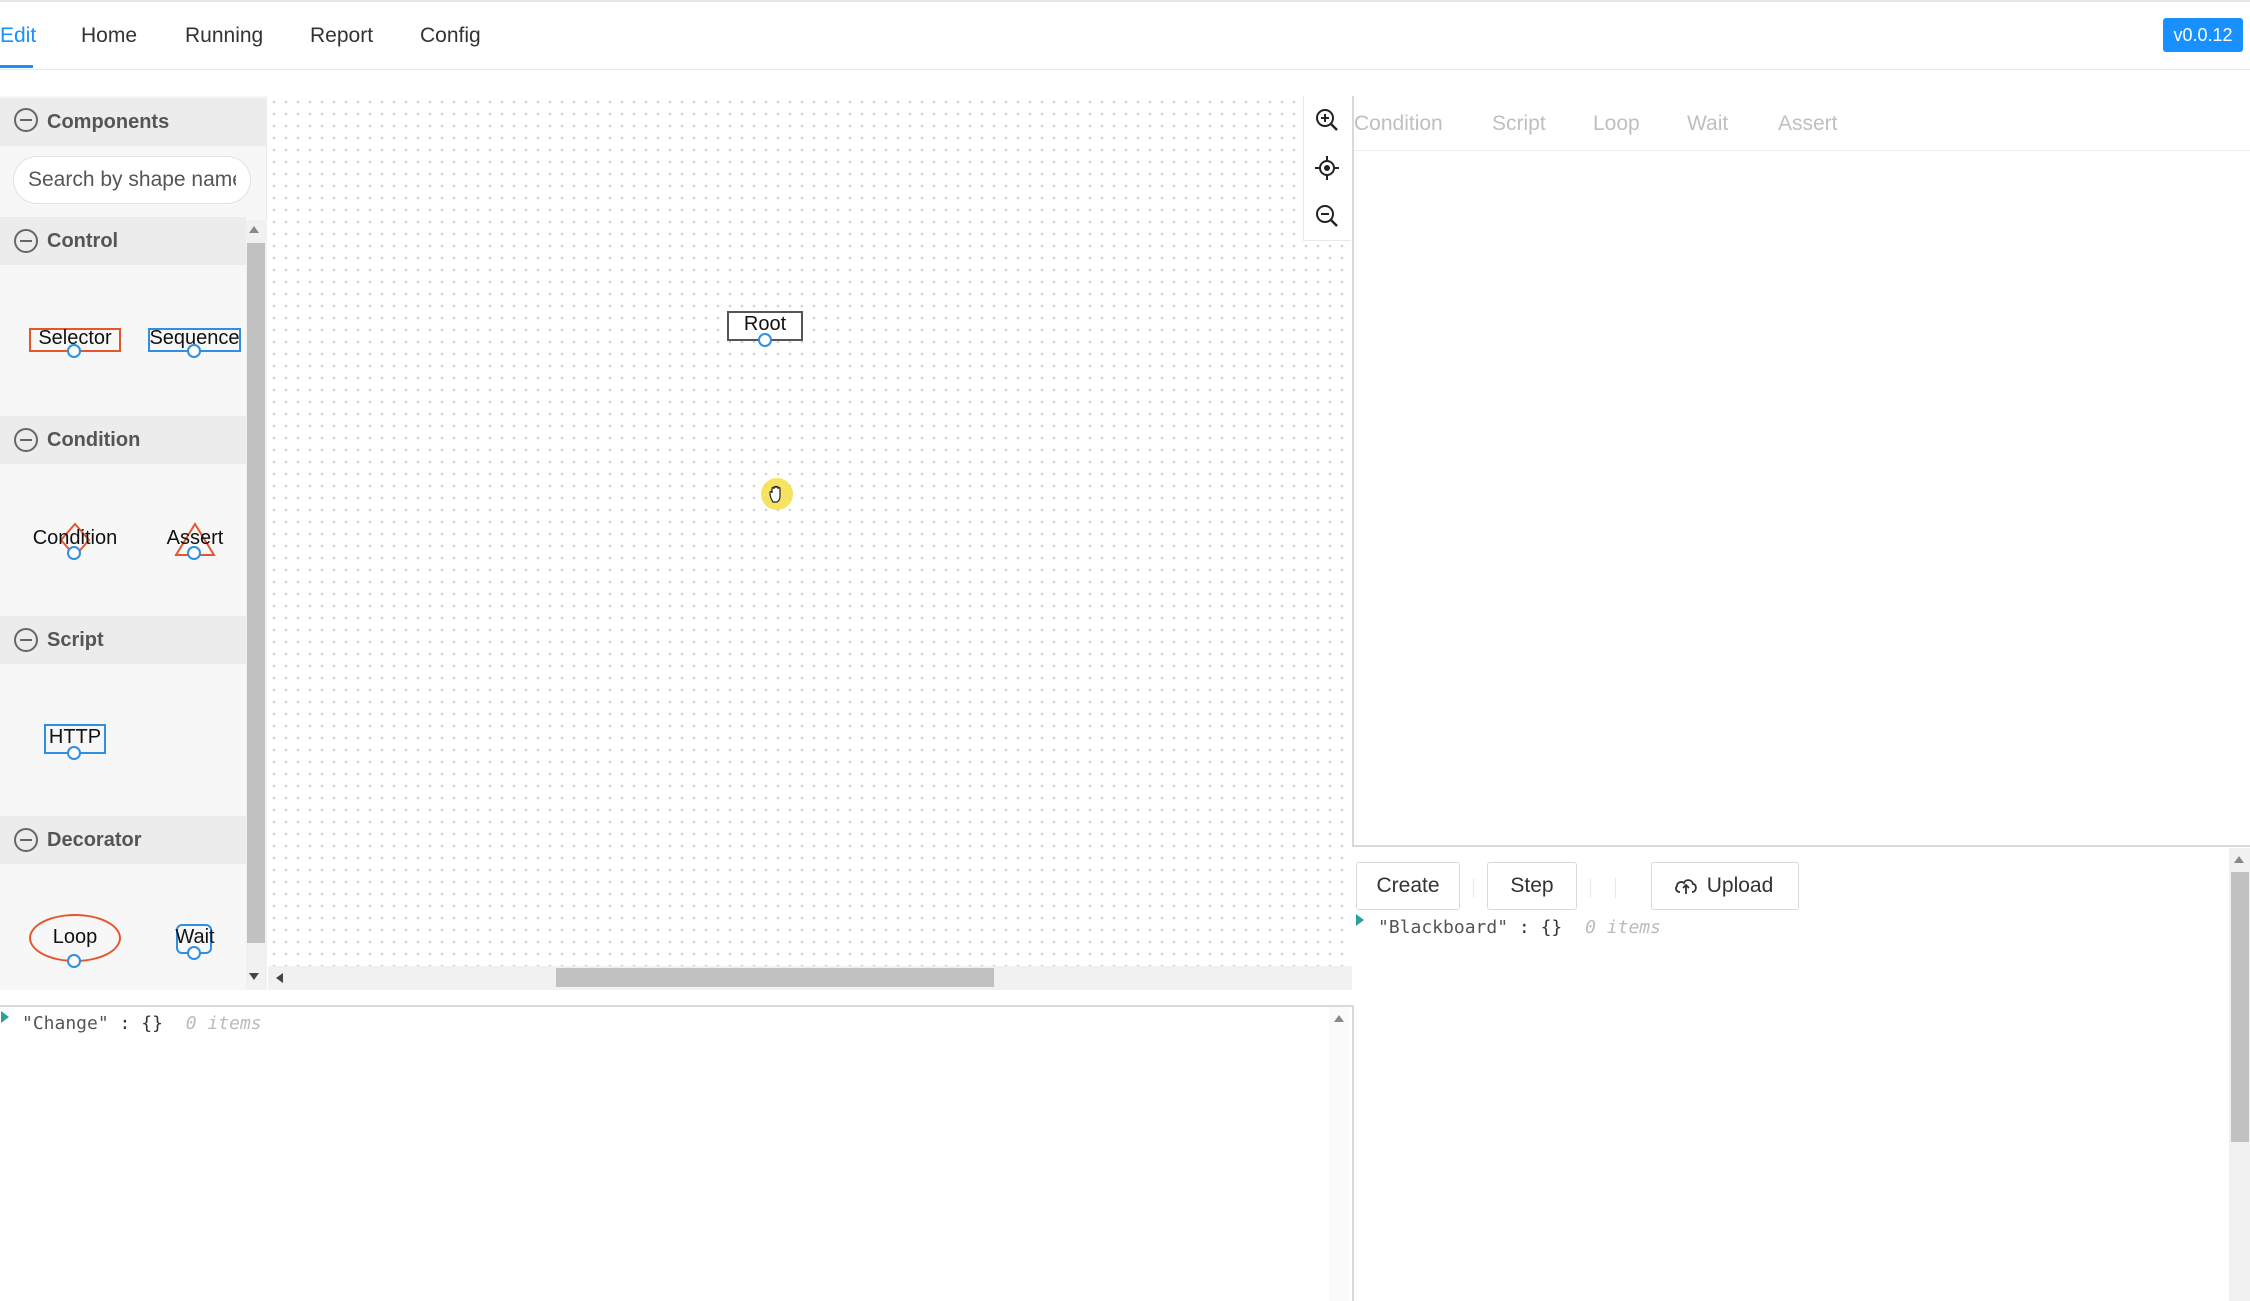  I want to click on tab-edit: Edit, so click(18, 35).